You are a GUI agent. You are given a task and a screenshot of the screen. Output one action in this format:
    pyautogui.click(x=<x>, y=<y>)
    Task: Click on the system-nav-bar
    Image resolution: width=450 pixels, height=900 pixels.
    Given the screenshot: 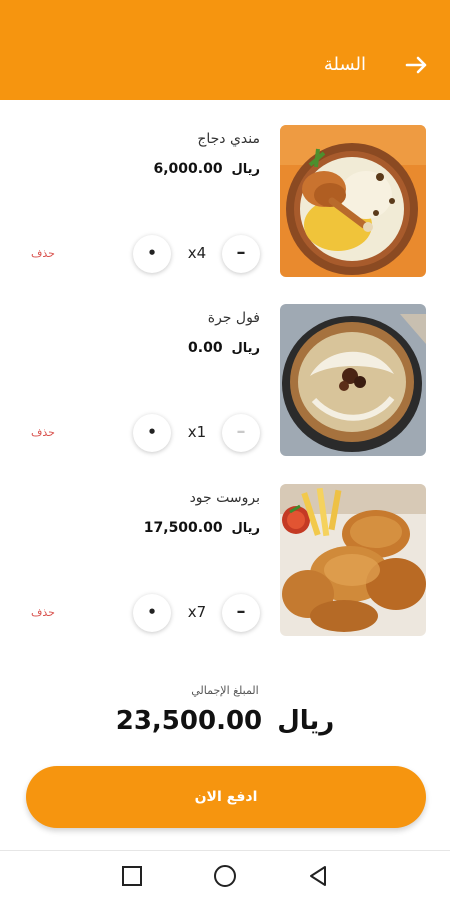 What is the action you would take?
    pyautogui.click(x=225, y=875)
    